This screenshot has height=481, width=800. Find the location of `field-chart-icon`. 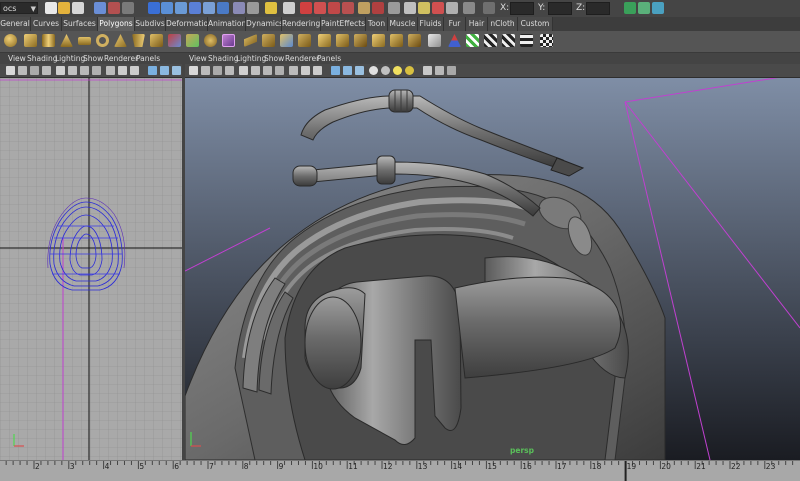

field-chart-icon is located at coordinates (110, 70).